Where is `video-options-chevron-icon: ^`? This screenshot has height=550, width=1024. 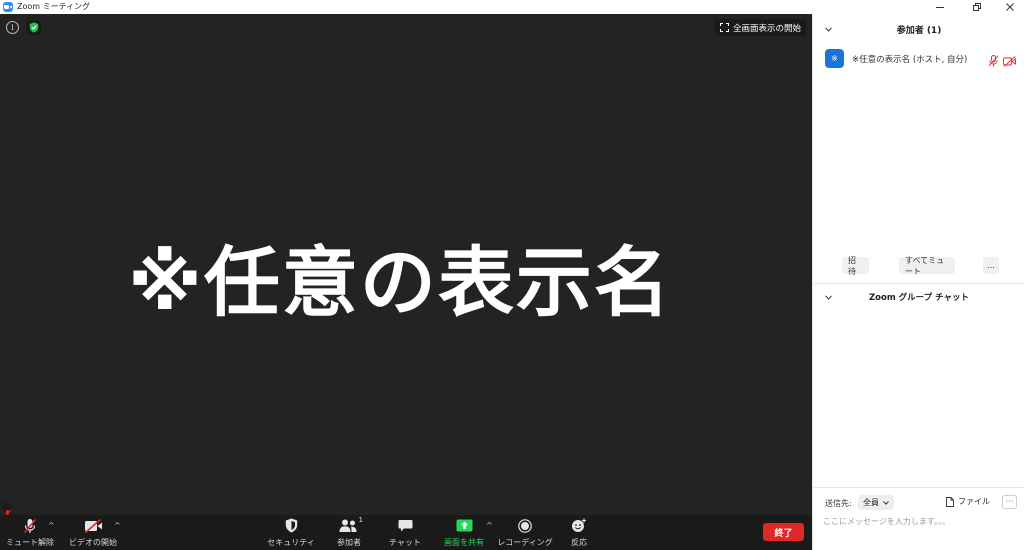 video-options-chevron-icon: ^ is located at coordinates (117, 525).